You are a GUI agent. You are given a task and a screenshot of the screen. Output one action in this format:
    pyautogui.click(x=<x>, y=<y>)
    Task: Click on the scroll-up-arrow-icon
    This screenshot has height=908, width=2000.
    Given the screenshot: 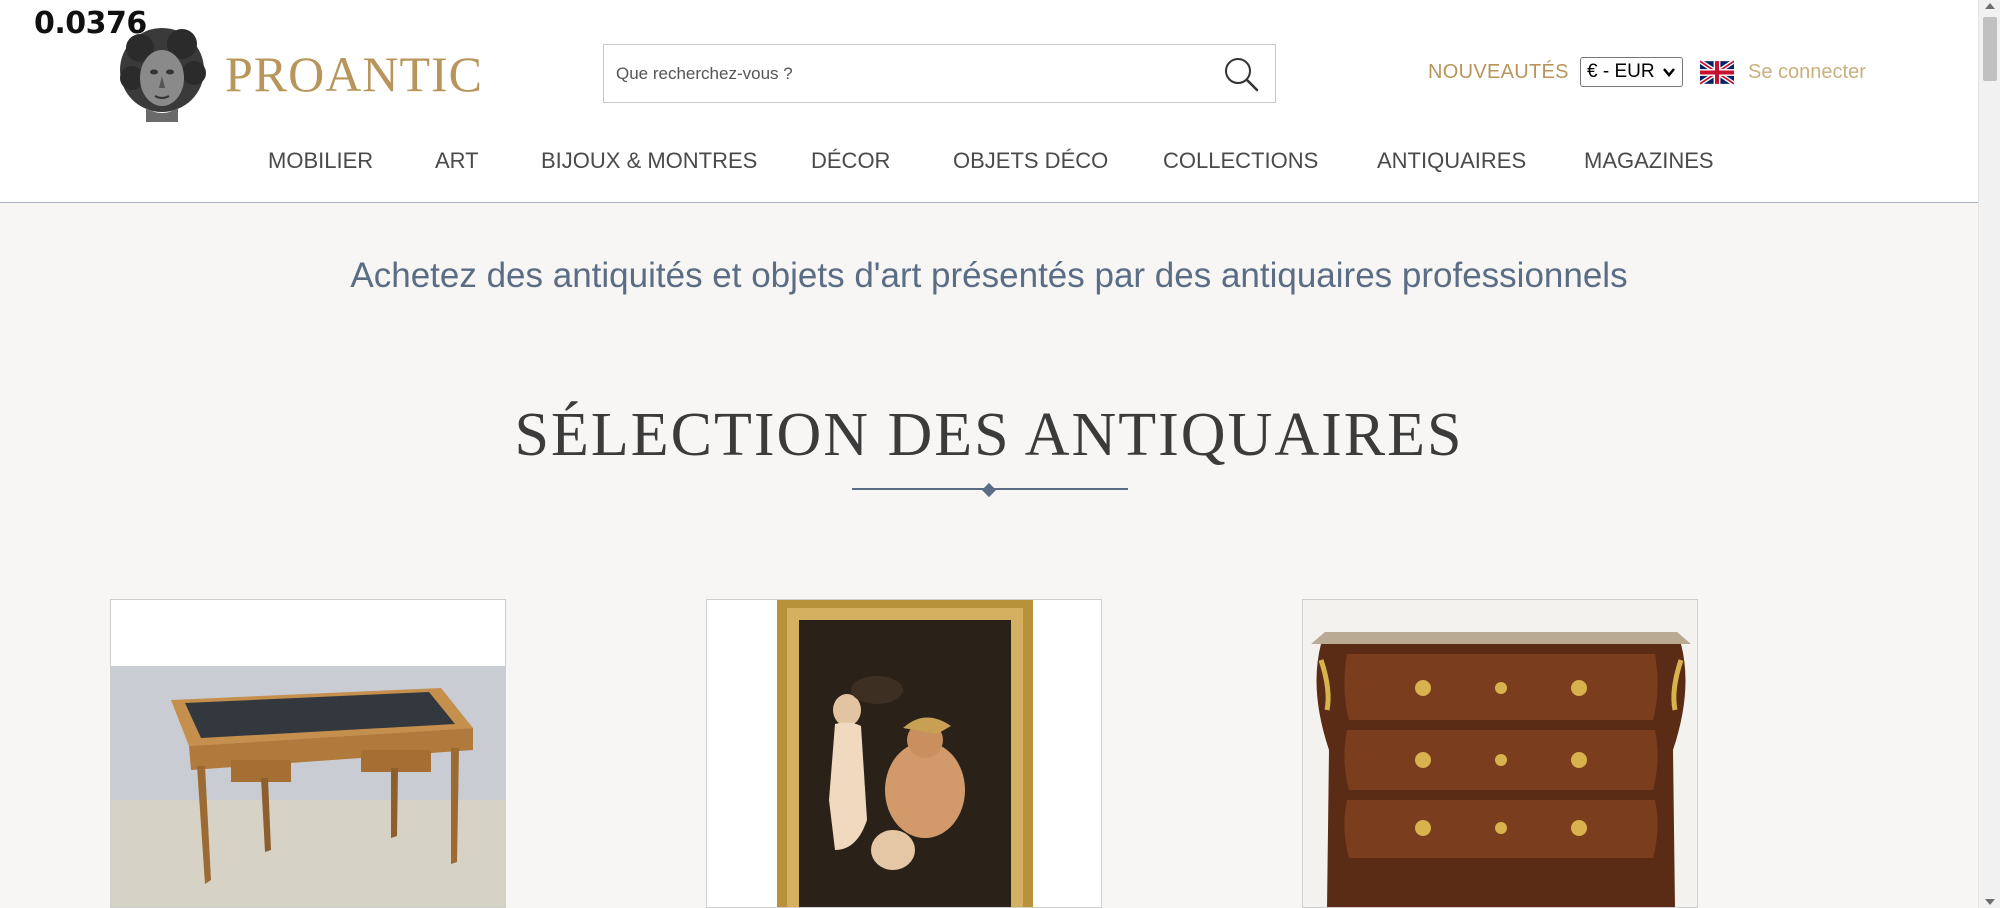 What is the action you would take?
    pyautogui.click(x=1990, y=6)
    